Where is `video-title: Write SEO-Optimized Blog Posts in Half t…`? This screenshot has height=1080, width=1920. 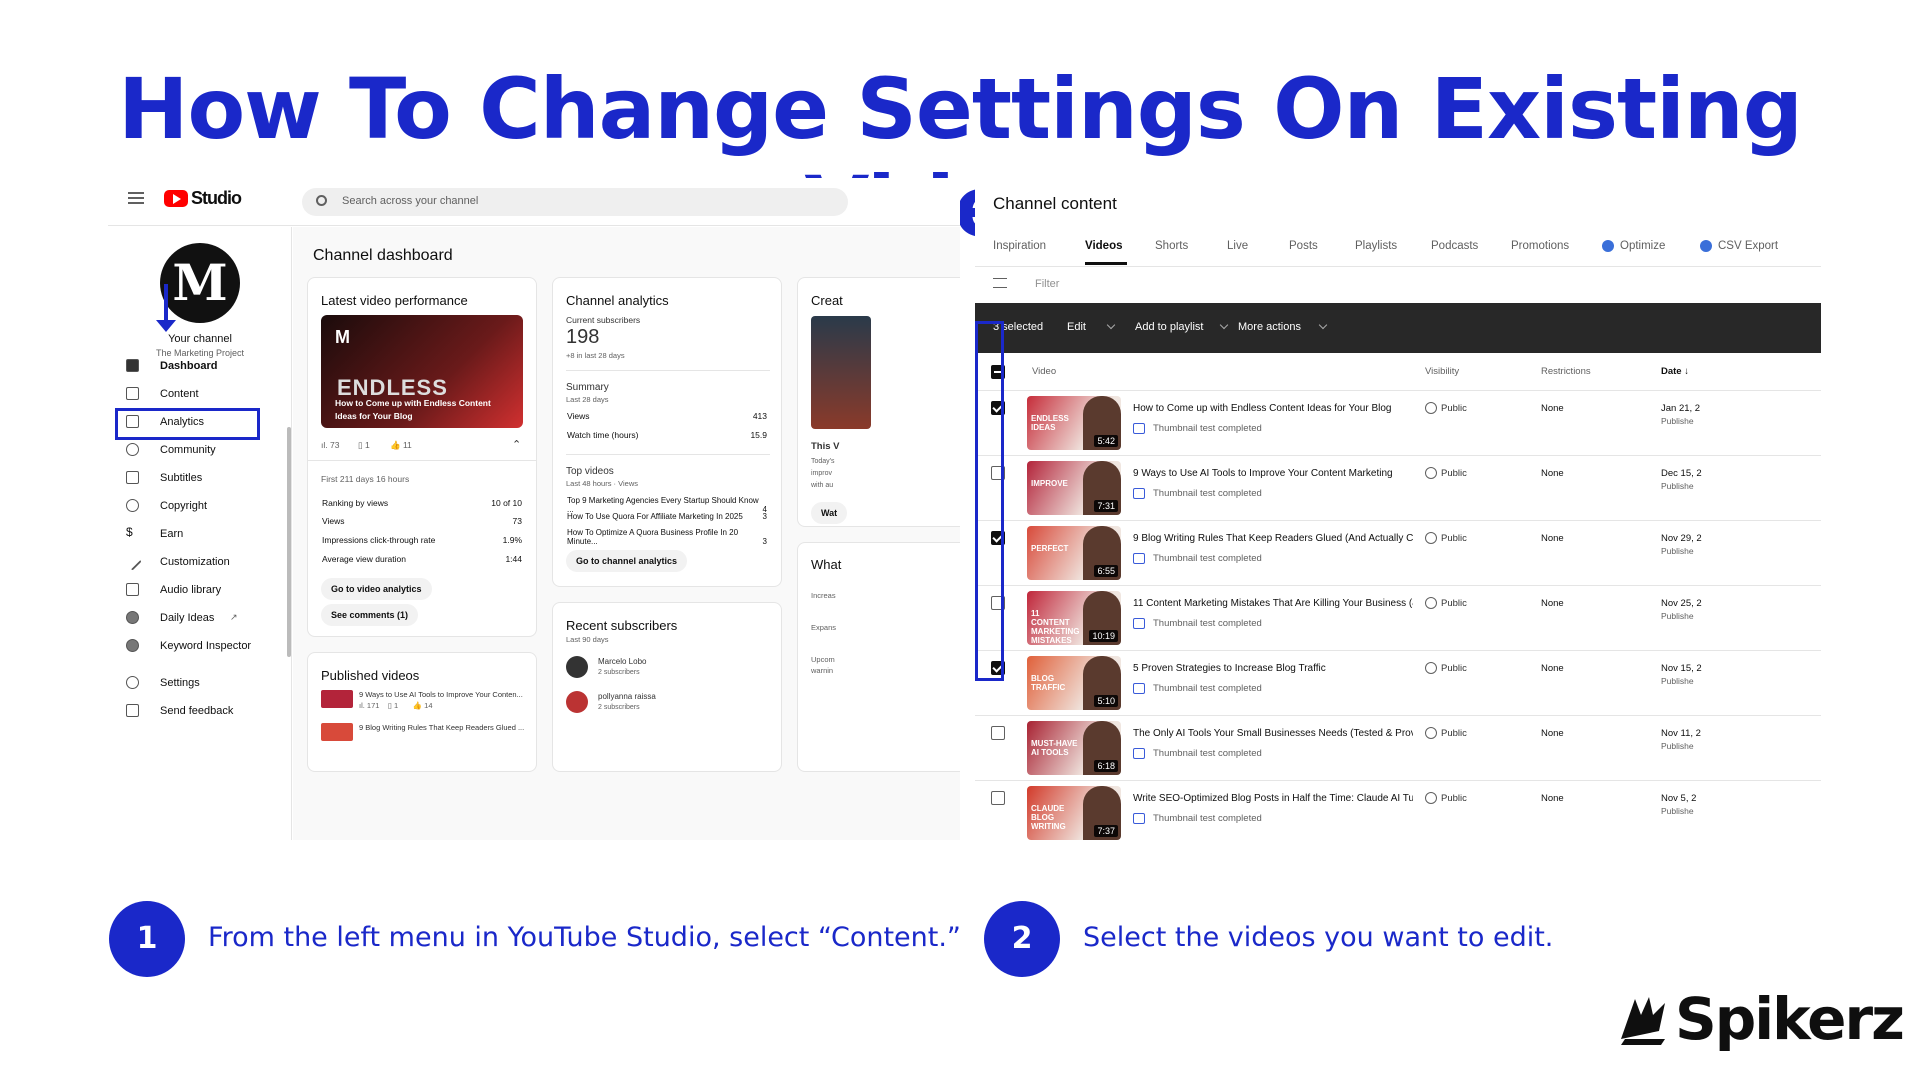 video-title: Write SEO-Optimized Blog Posts in Half t… is located at coordinates (1273, 798).